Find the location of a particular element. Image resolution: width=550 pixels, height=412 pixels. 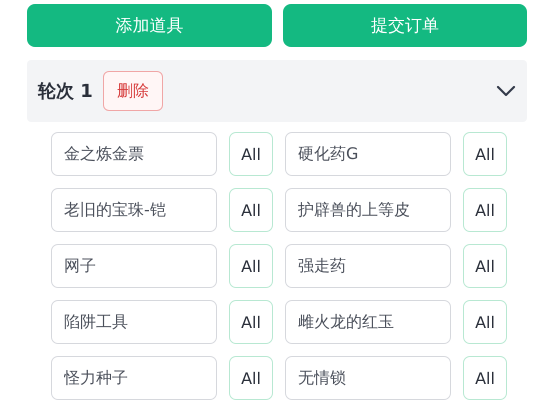

item-field: 无情锁 is located at coordinates (368, 378).